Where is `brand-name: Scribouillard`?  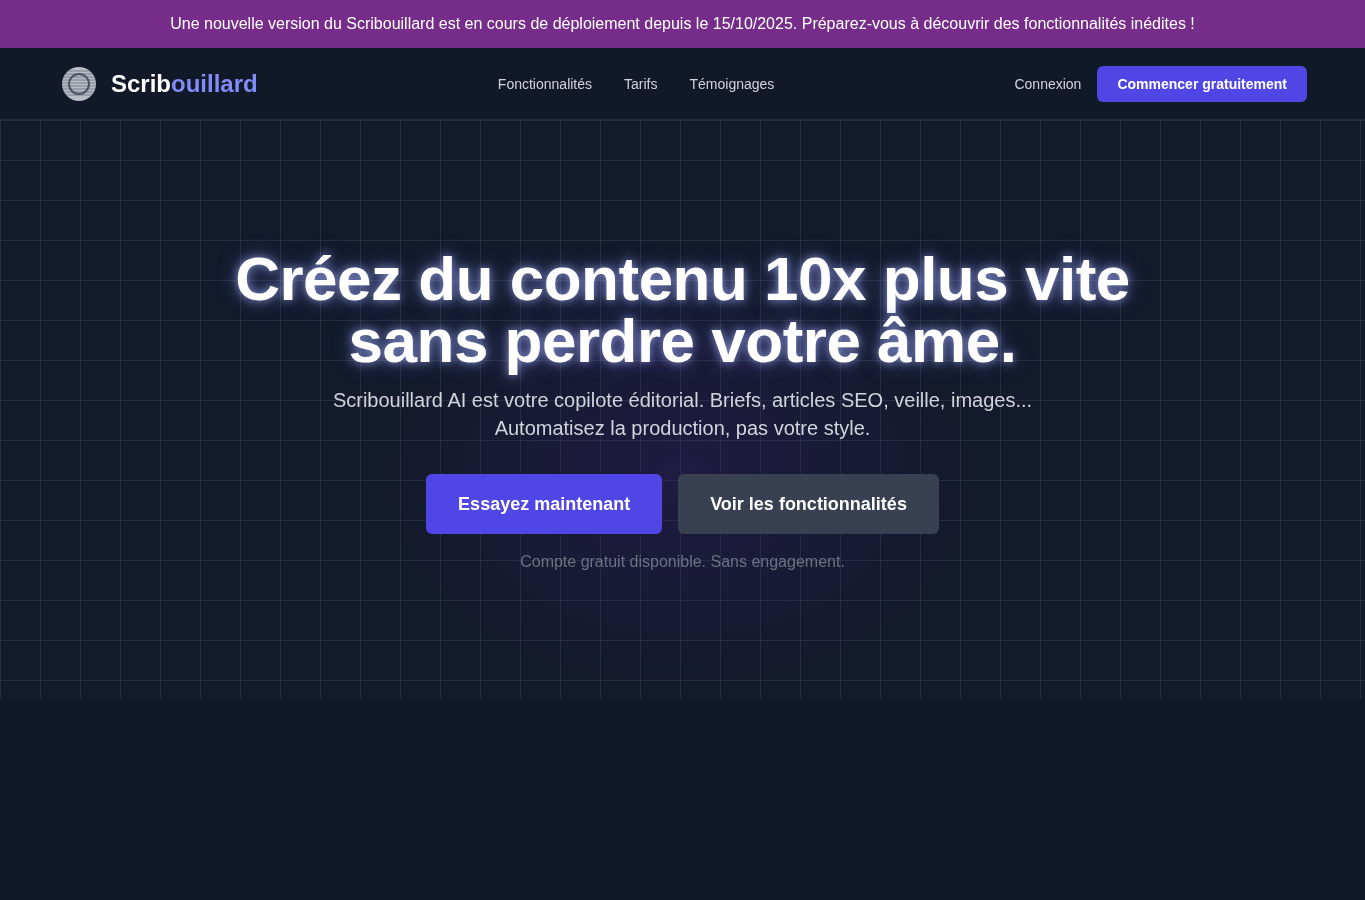
brand-name: Scribouillard is located at coordinates (184, 83).